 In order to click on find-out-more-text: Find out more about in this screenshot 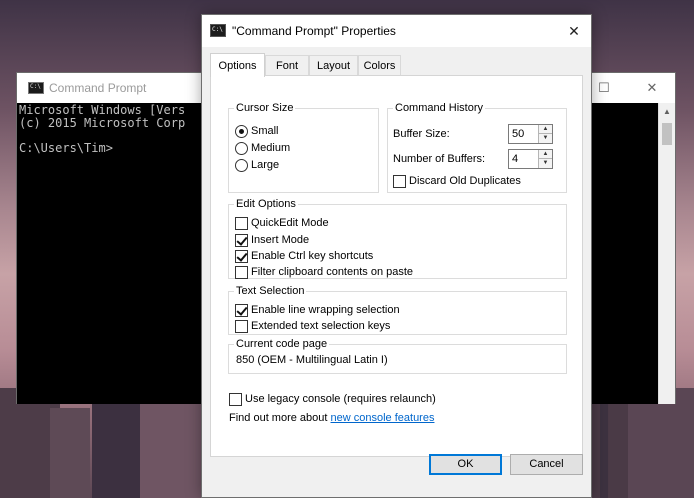, I will do `click(278, 418)`.